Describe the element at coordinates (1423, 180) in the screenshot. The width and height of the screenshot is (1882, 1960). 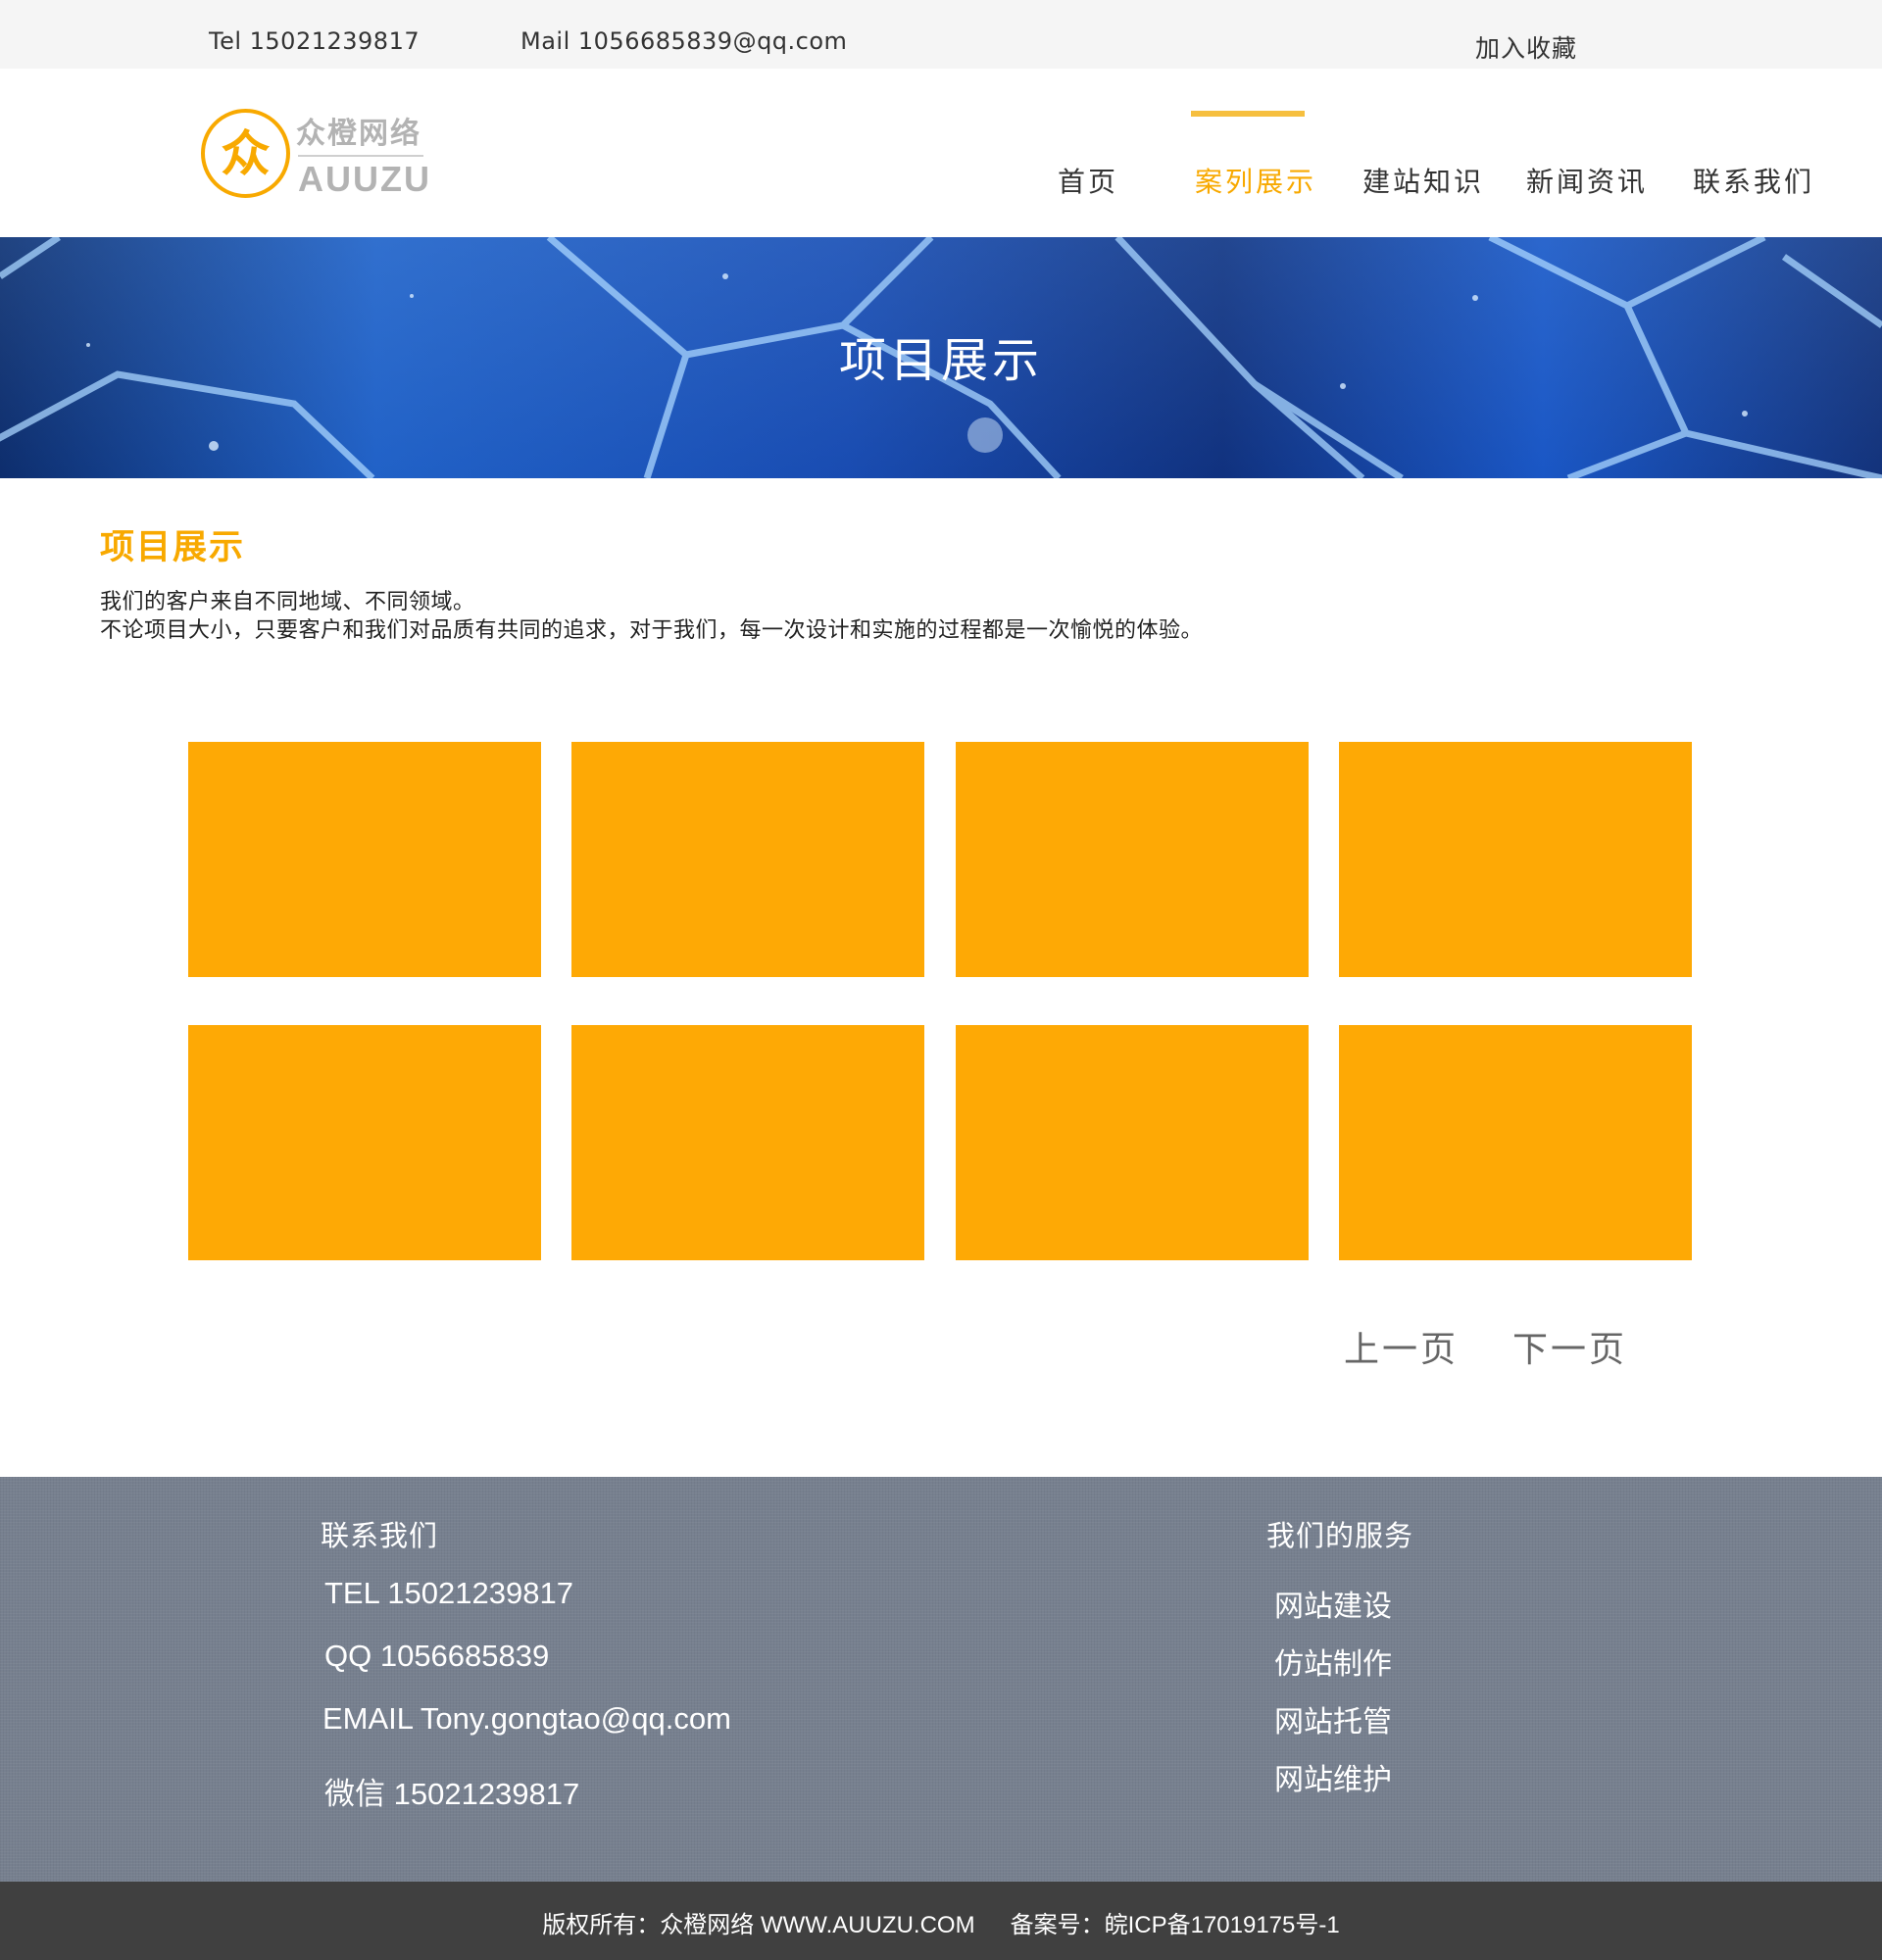
I see `nav-item-knowledge: 建站知识` at that location.